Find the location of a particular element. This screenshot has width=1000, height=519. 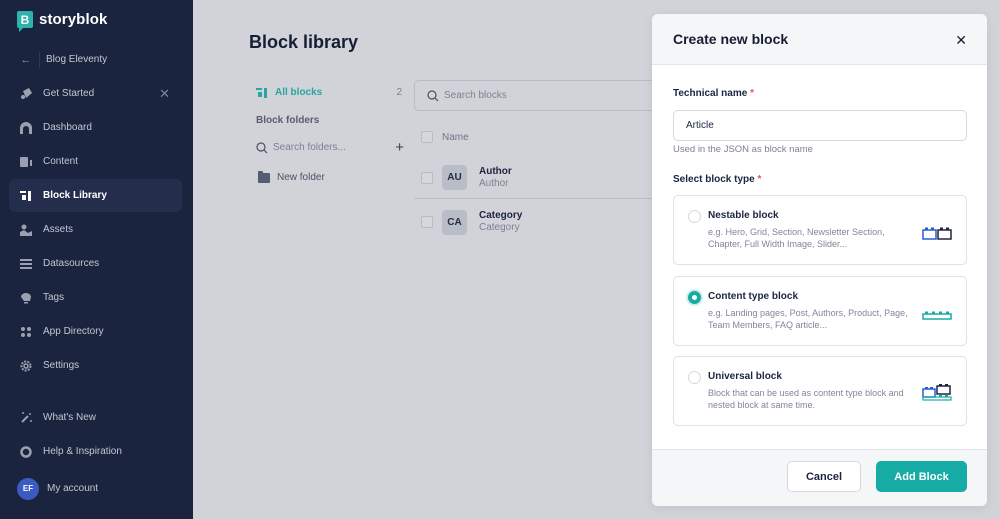

sidebar-item-get-started: Get Started ✕ is located at coordinates (95, 93).